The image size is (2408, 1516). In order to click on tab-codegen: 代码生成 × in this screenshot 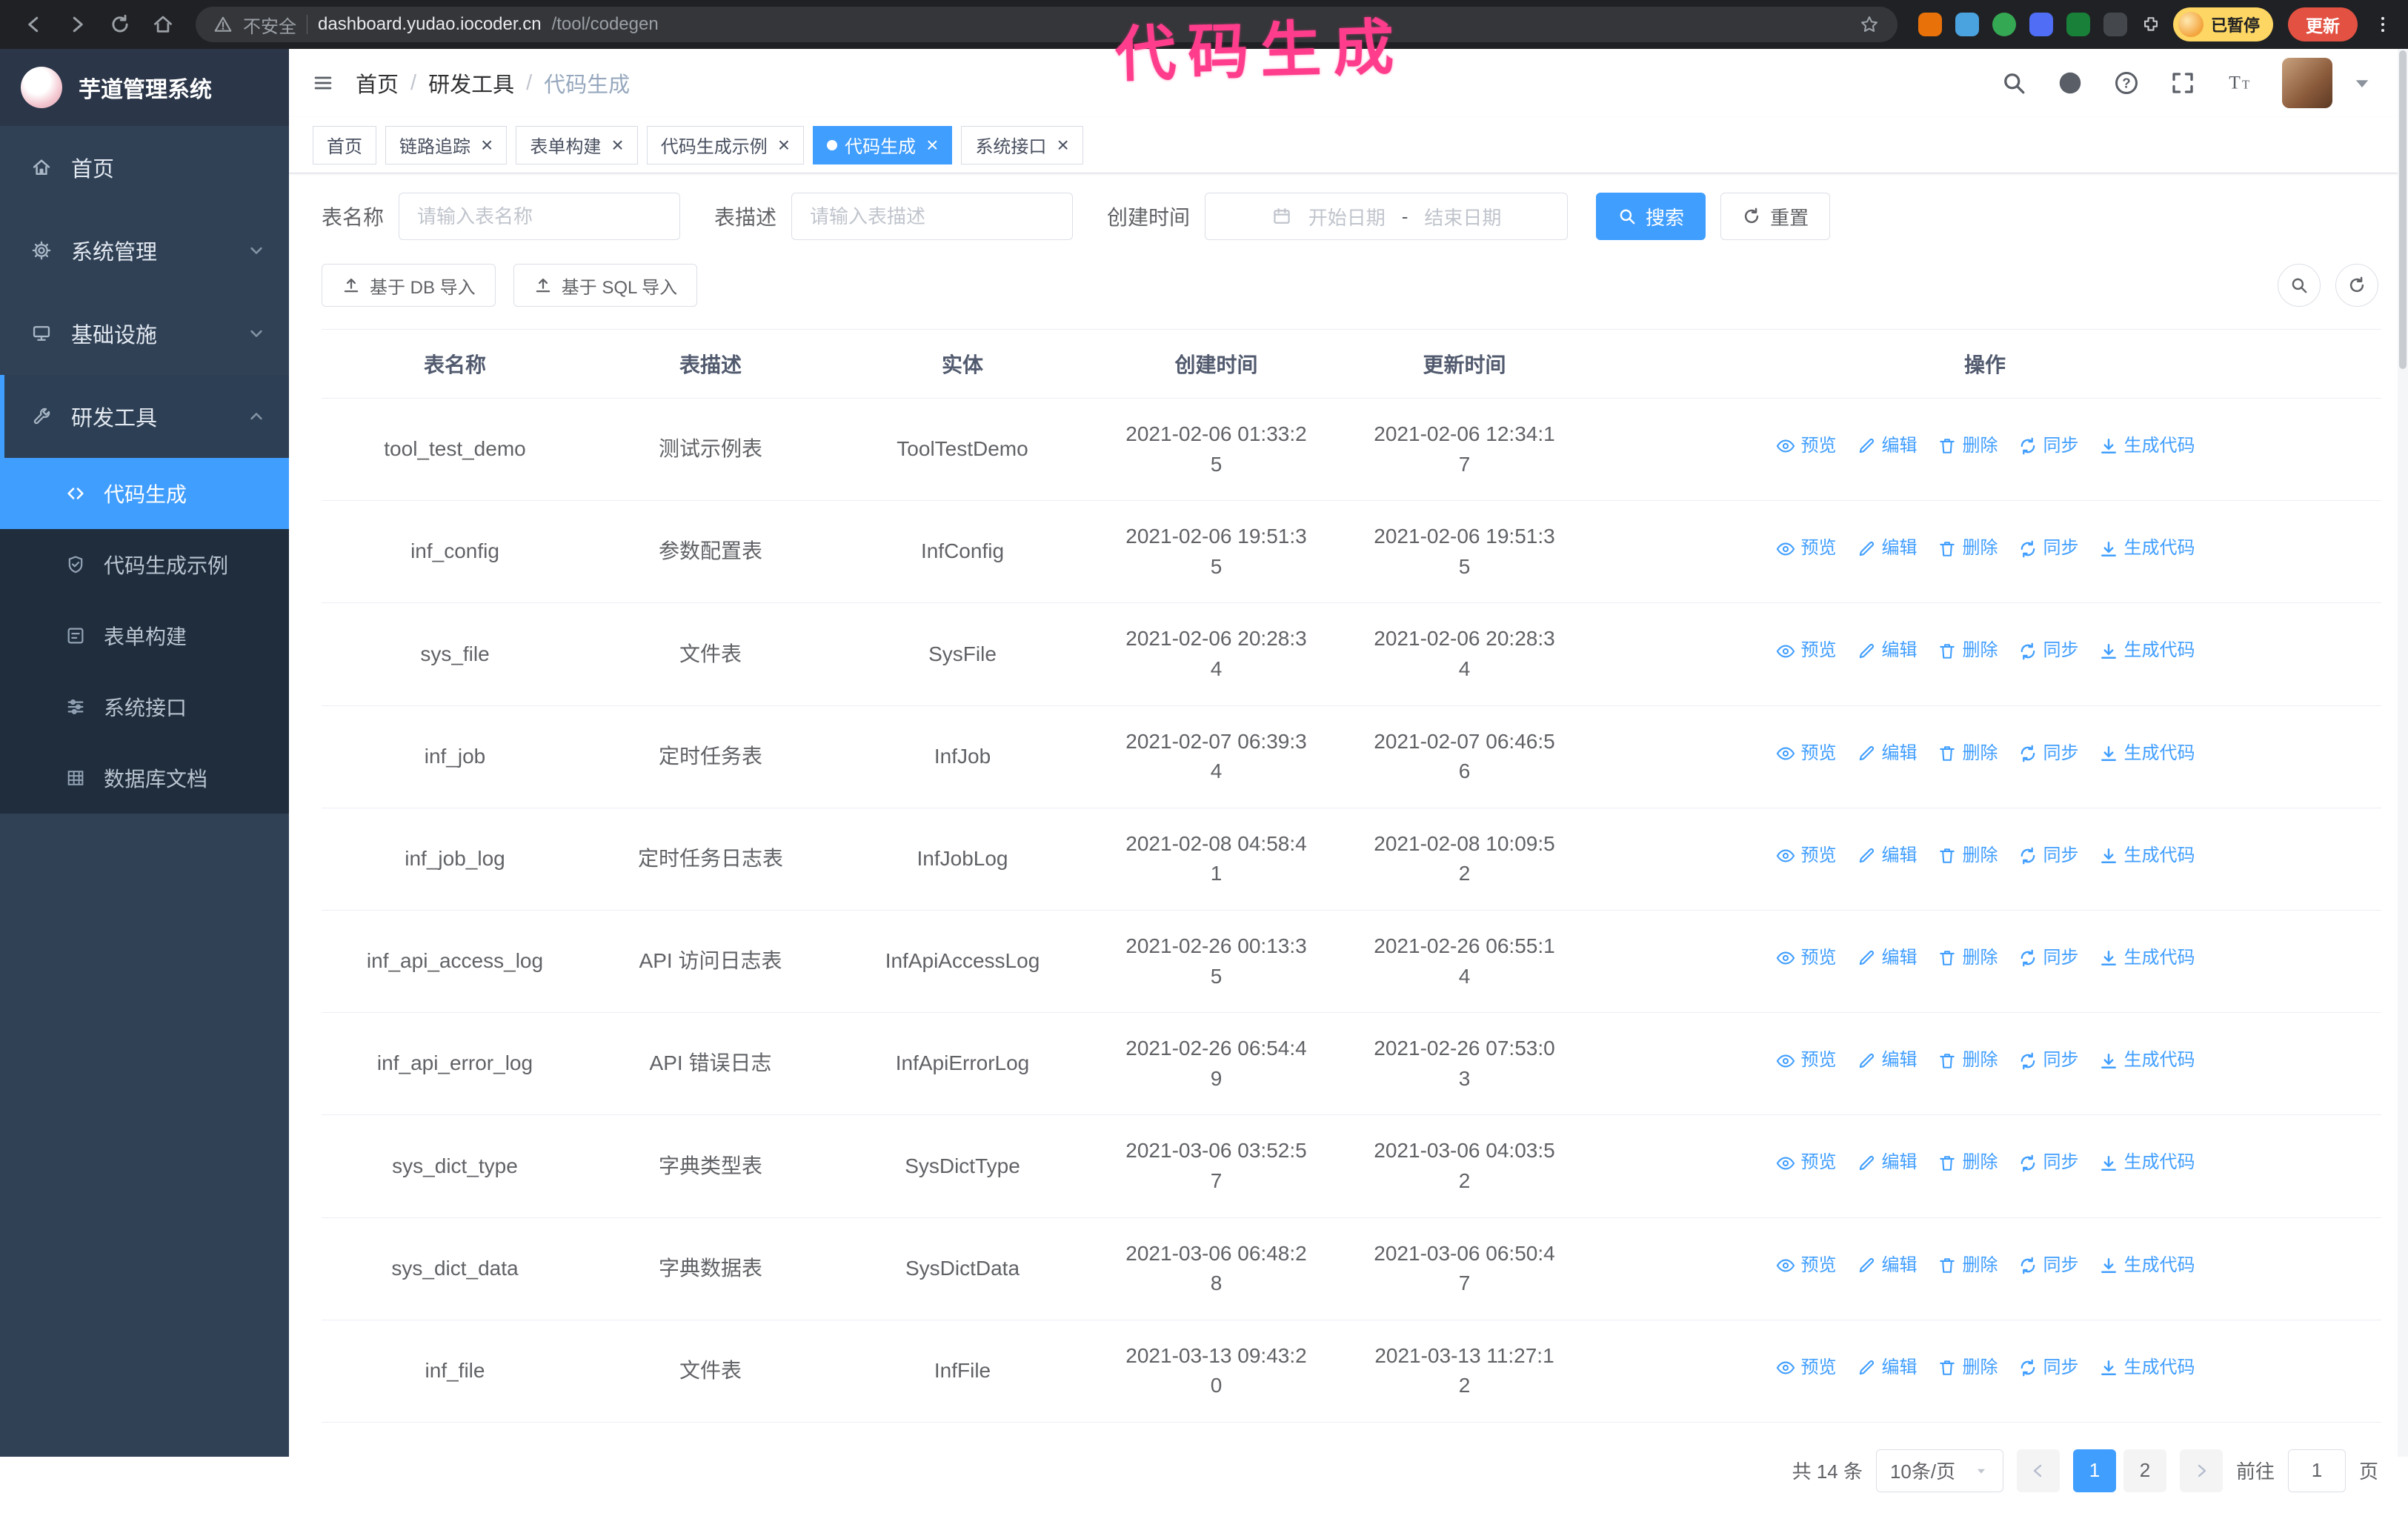, I will do `click(883, 144)`.